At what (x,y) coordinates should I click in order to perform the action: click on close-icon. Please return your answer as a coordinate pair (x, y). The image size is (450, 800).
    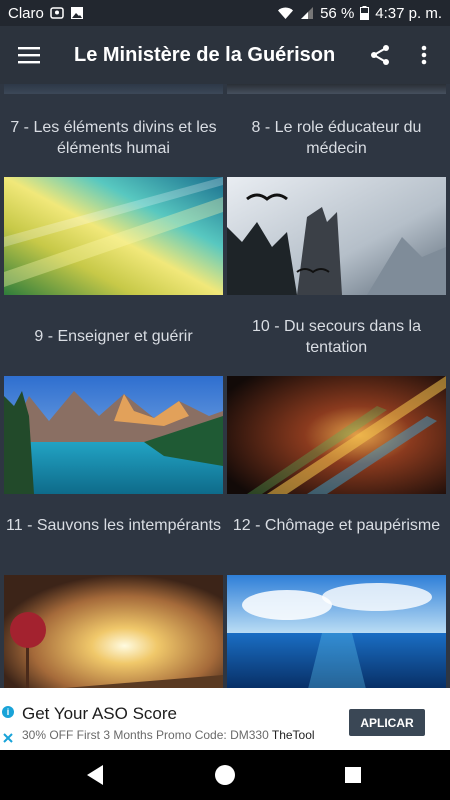
    Looking at the image, I should click on (8, 738).